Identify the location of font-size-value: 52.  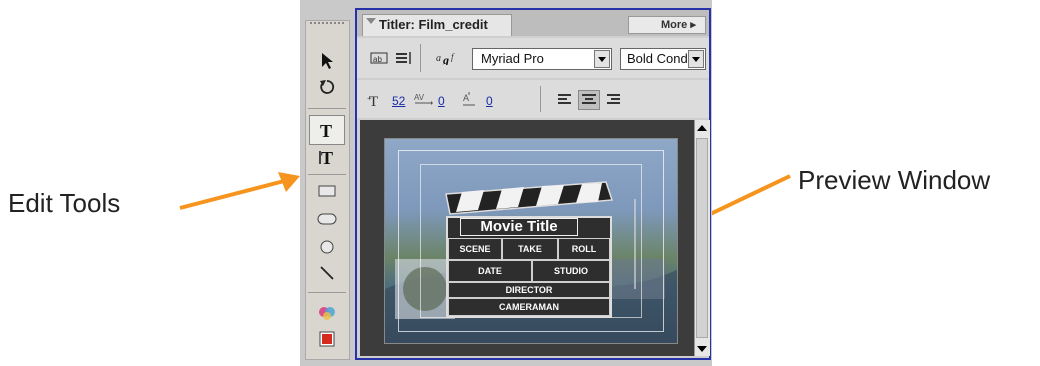
(398, 101).